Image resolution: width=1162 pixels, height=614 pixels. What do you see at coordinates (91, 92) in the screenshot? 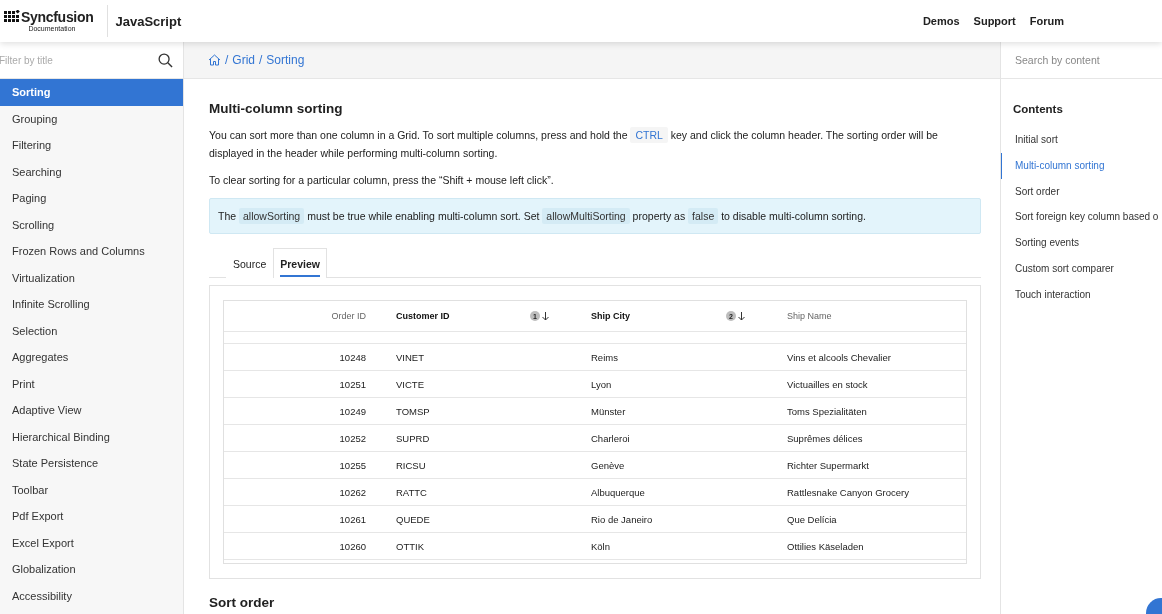
I see `sidebar-item: Sorting` at bounding box center [91, 92].